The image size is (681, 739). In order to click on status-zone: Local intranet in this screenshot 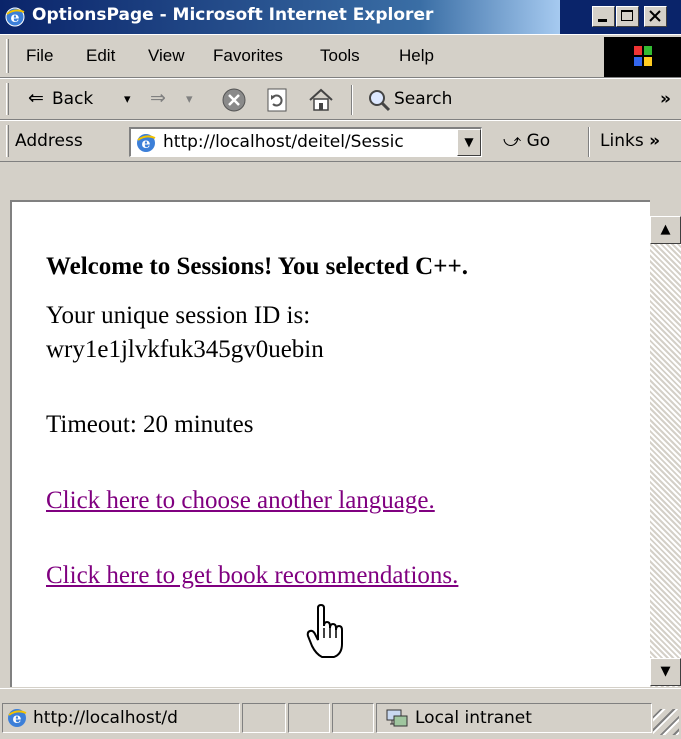, I will do `click(473, 718)`.